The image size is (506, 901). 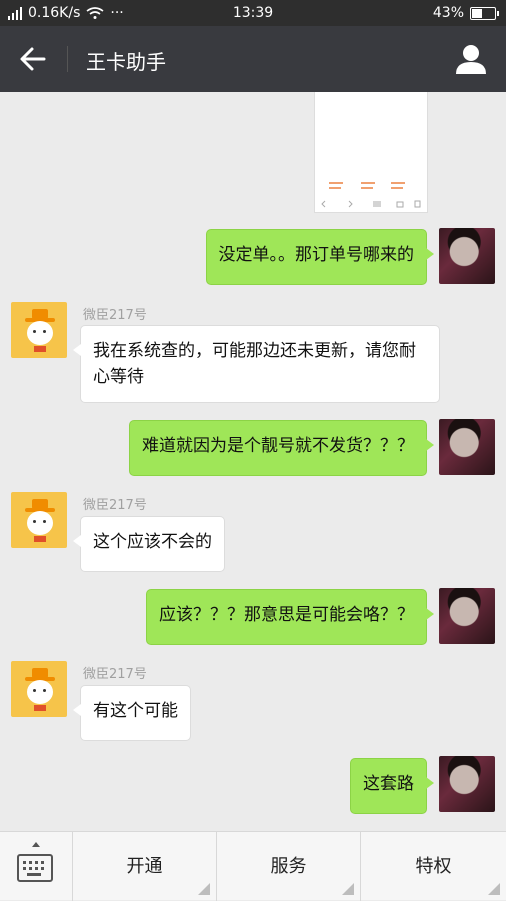 I want to click on clock: 13:39, so click(x=253, y=13).